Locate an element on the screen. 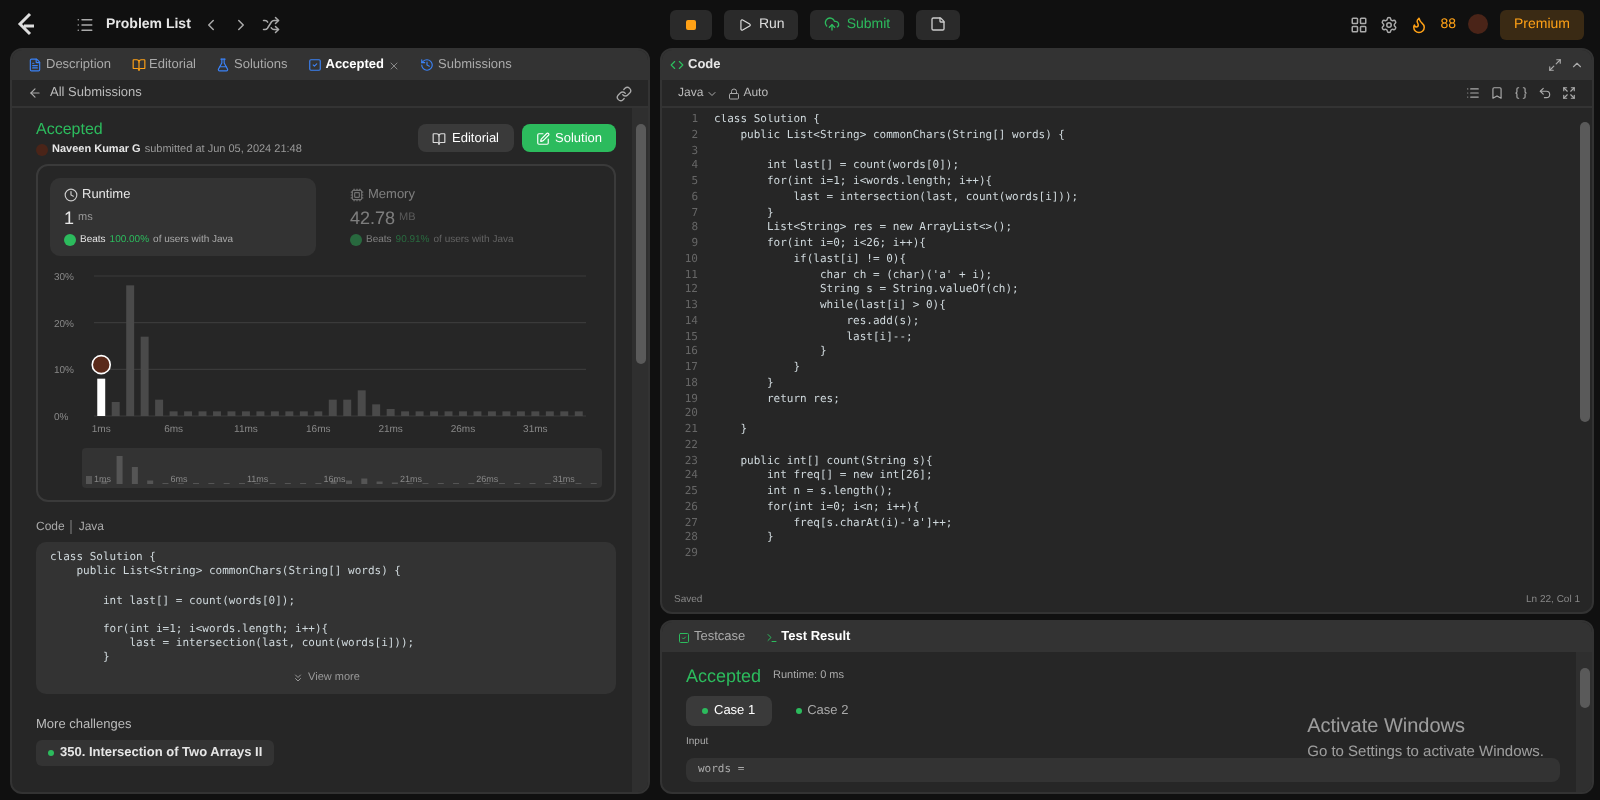 The image size is (1600, 800). bookmark-icon is located at coordinates (1497, 93).